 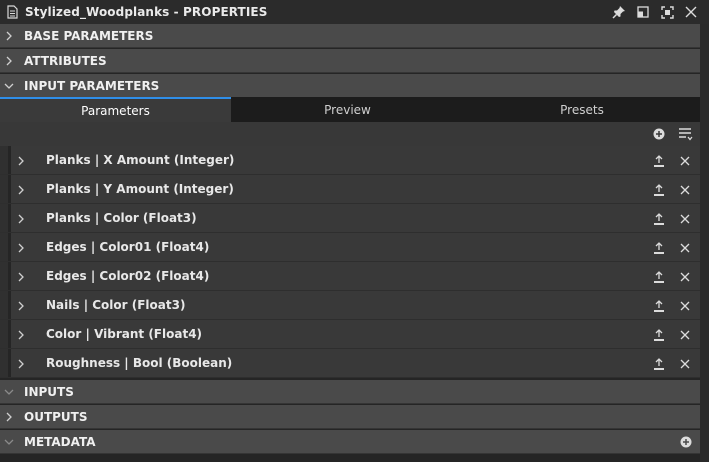 I want to click on window-titlebar: Stylized_Woodplanks - PROPERTIES, so click(x=354, y=12).